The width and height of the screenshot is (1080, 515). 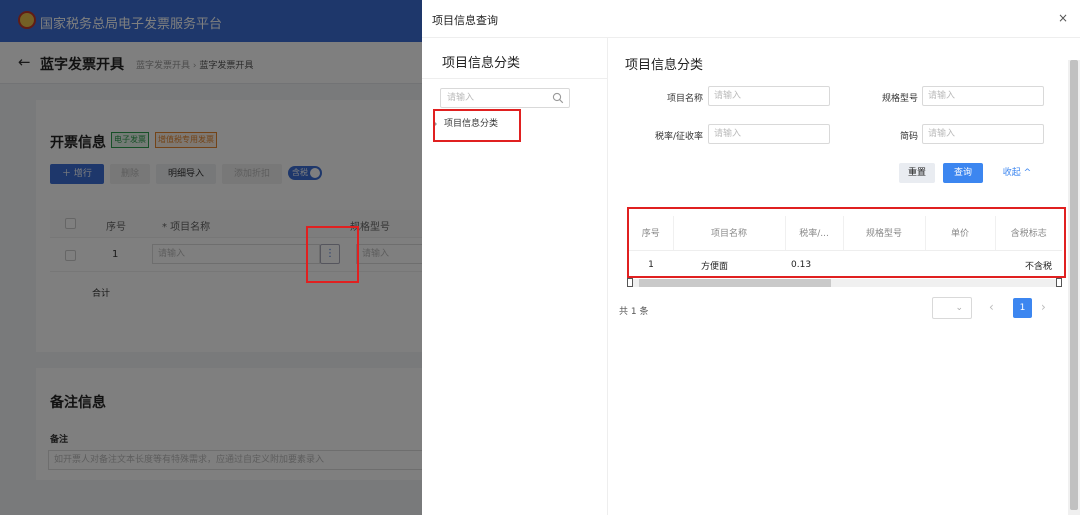 I want to click on query-button: 查询, so click(x=963, y=173).